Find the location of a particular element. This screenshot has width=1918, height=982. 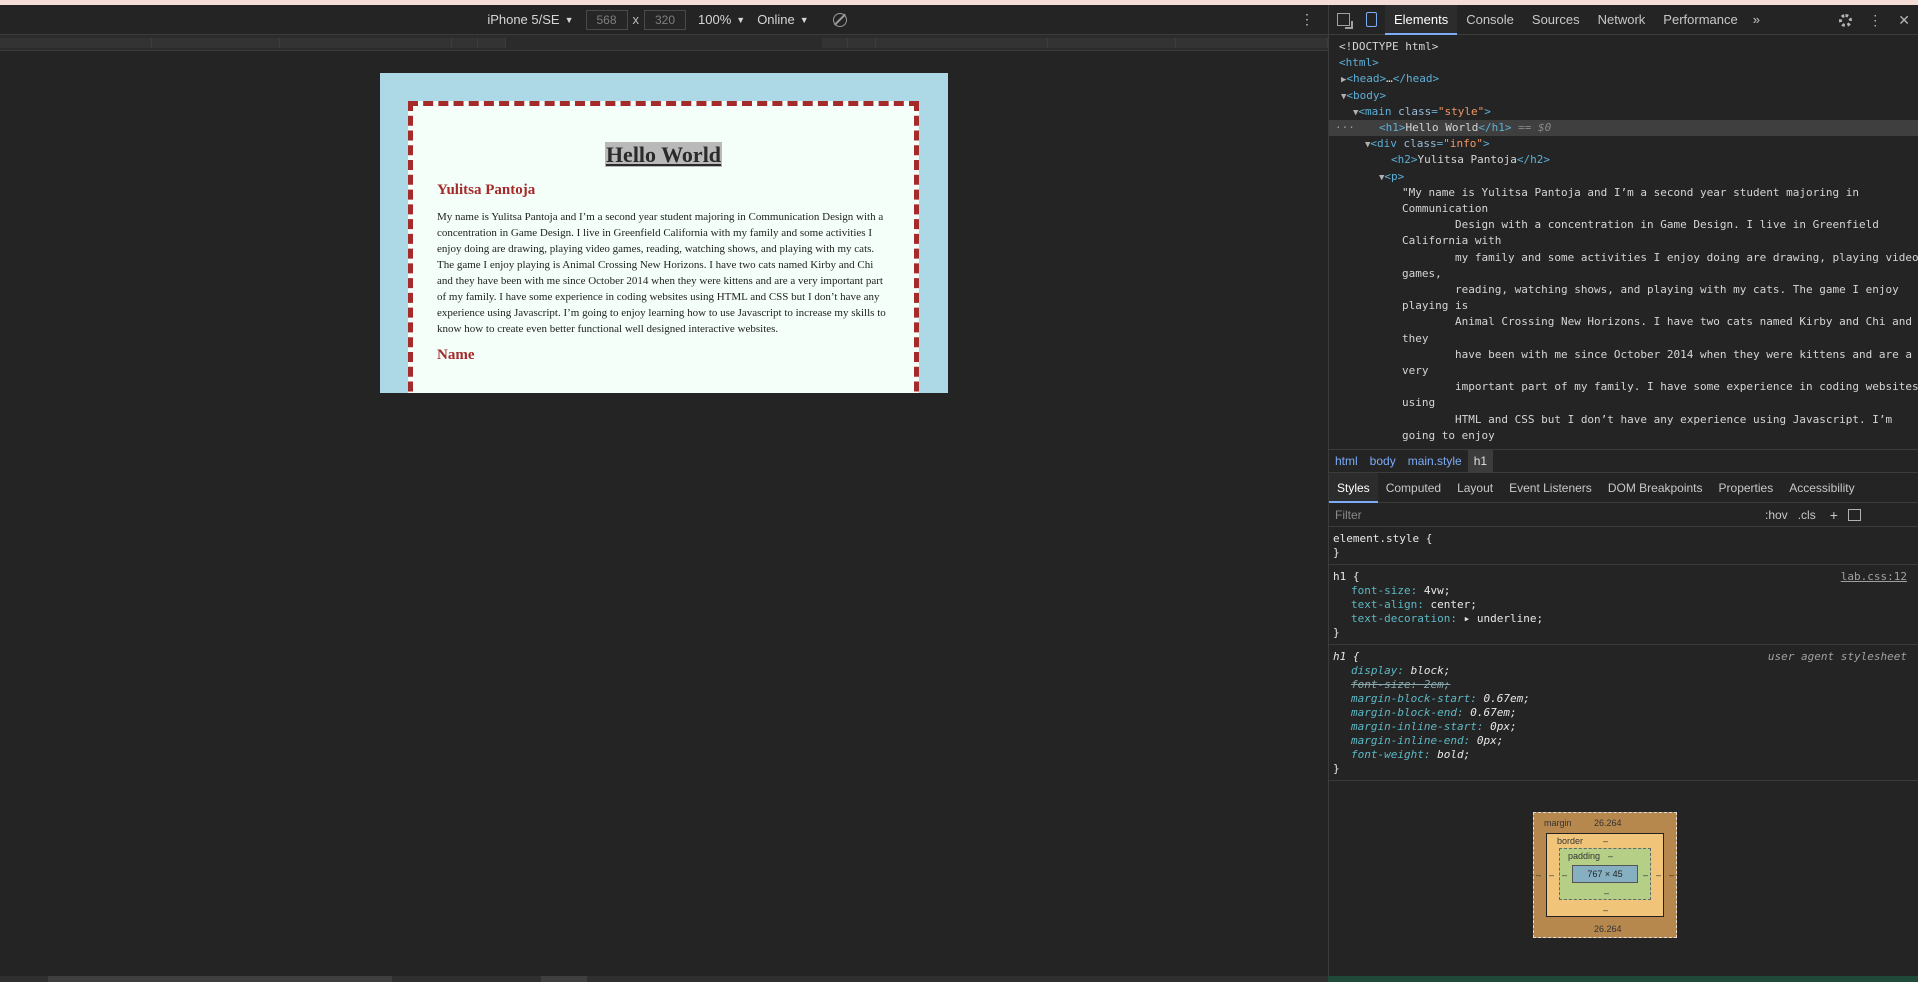

rule-element-style: element.style { } is located at coordinates (1623, 546).